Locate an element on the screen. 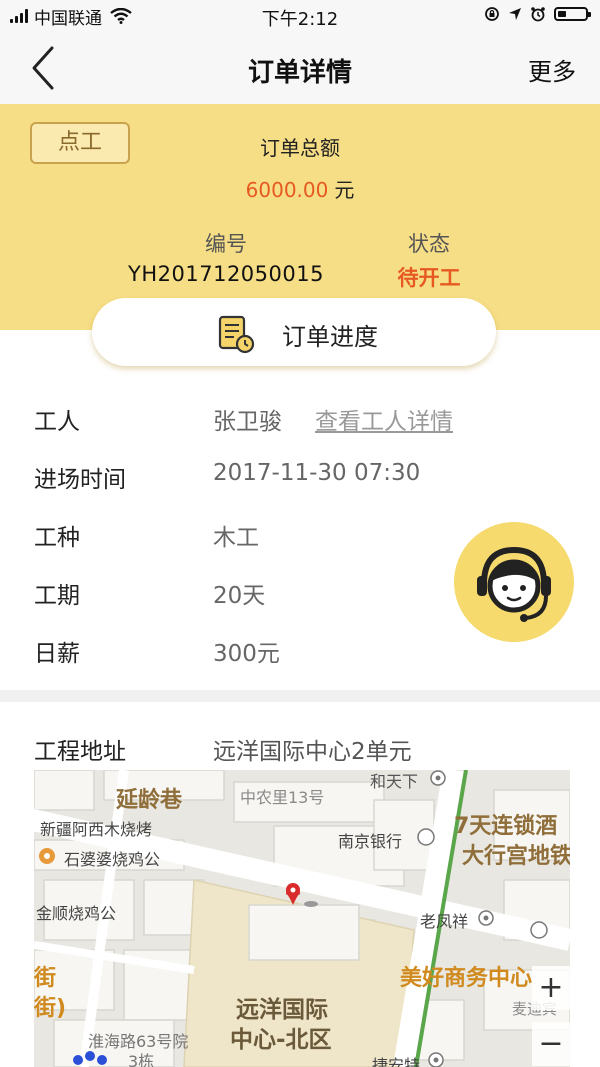 This screenshot has width=600, height=1067. map-label-meihao: 美好商务中心 is located at coordinates (466, 978).